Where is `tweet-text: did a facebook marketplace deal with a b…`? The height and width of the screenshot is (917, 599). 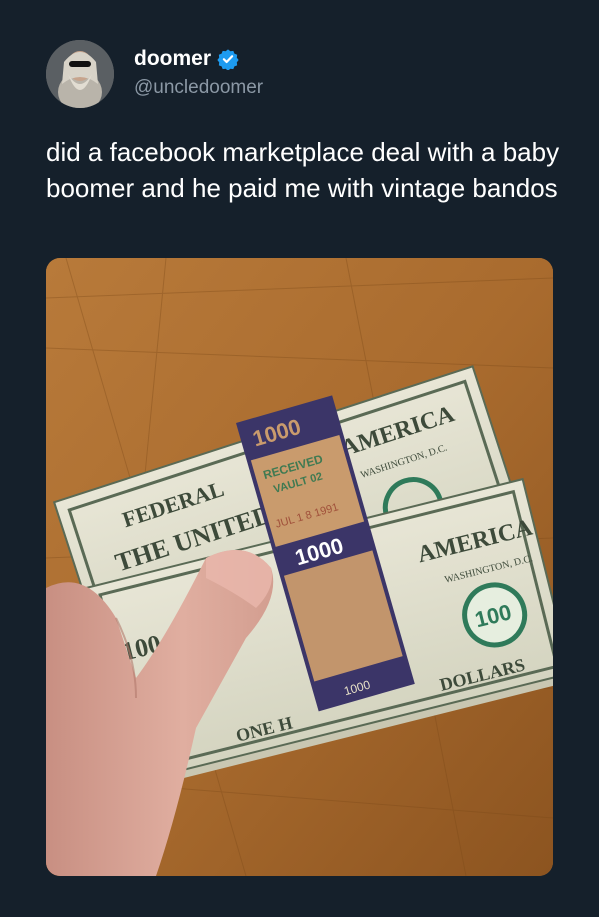
tweet-text: did a facebook marketplace deal with a b… is located at coordinates (303, 170).